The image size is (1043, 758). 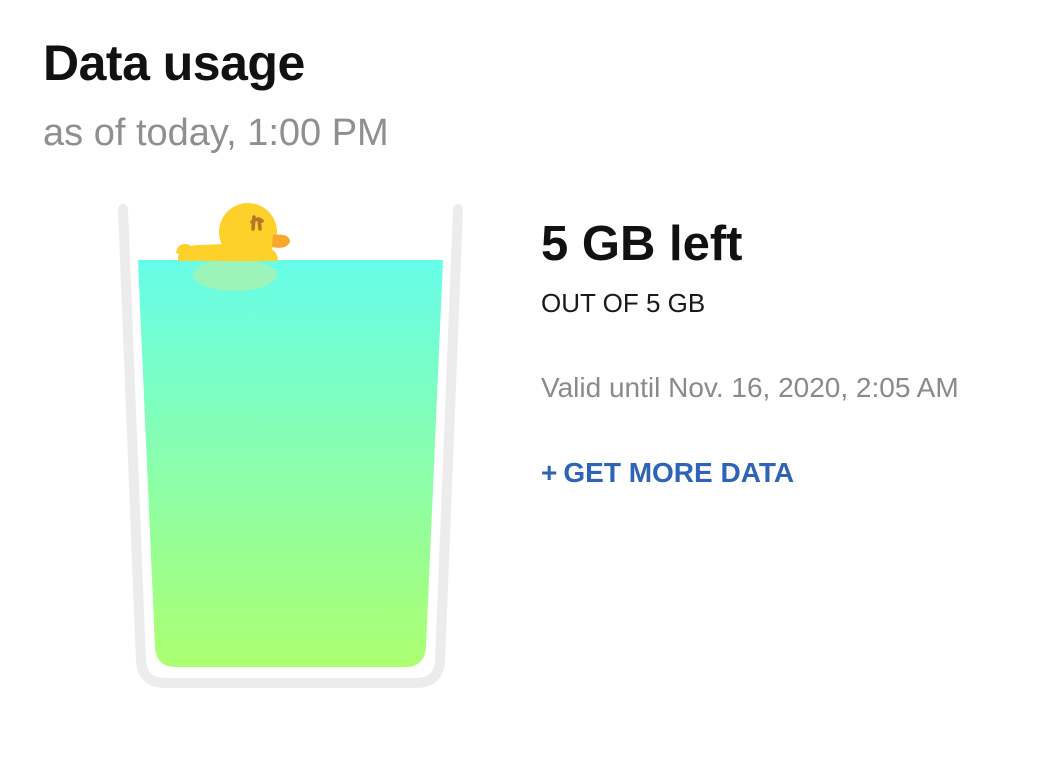 I want to click on get-more-data-label: GET MORE DATA, so click(x=679, y=472).